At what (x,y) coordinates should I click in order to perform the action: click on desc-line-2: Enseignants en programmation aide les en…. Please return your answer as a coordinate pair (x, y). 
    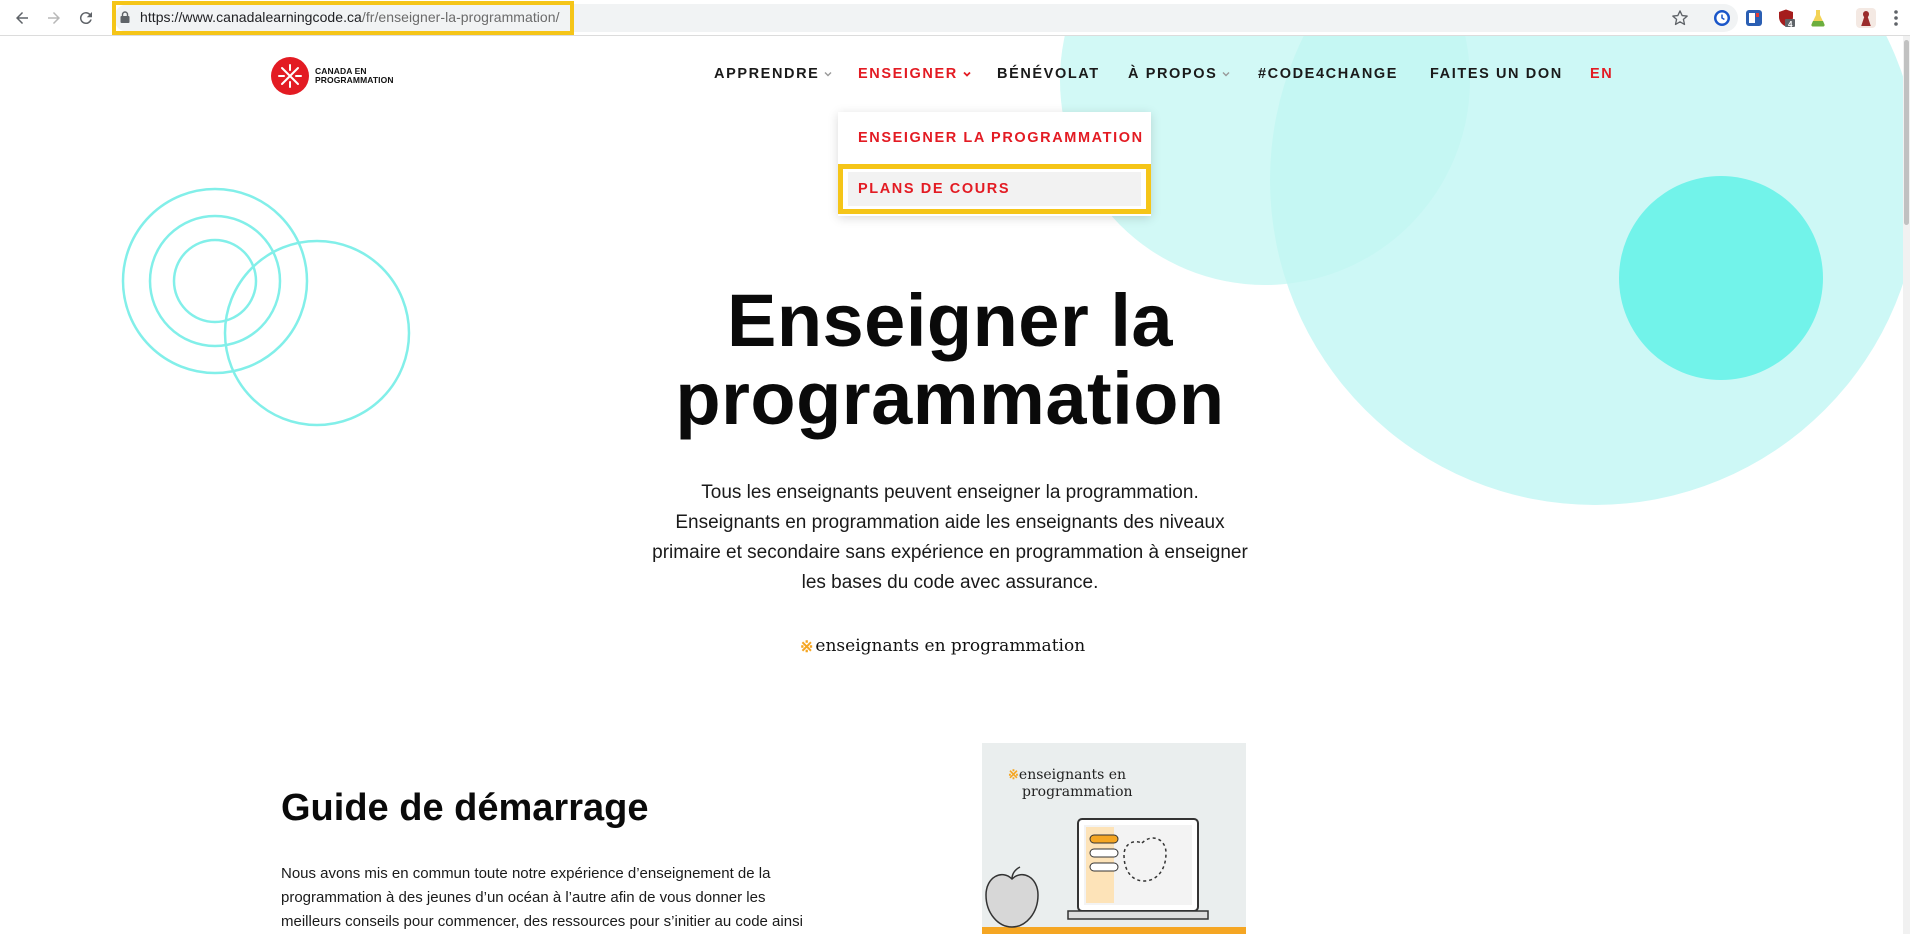
    Looking at the image, I should click on (950, 522).